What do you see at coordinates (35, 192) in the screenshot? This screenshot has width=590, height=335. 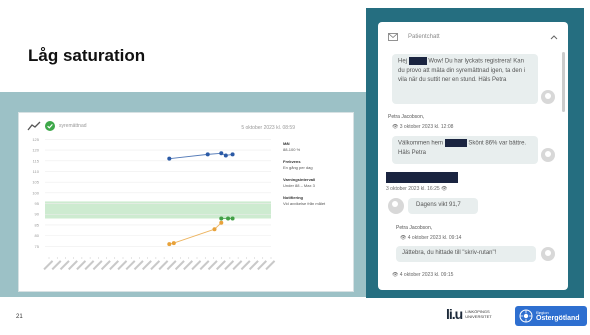 I see `y-tick-label: 100` at bounding box center [35, 192].